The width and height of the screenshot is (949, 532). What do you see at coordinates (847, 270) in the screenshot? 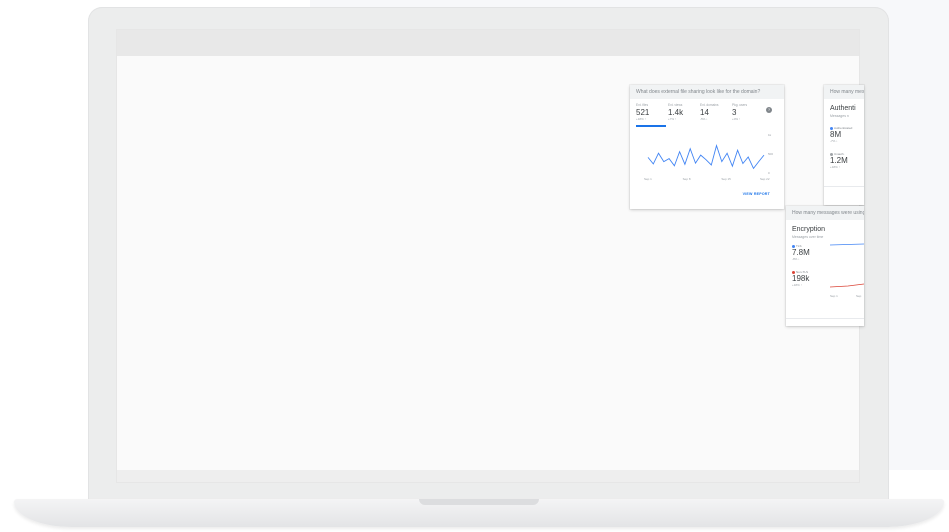
I see `encryption-chart: Sep 1 Sep` at bounding box center [847, 270].